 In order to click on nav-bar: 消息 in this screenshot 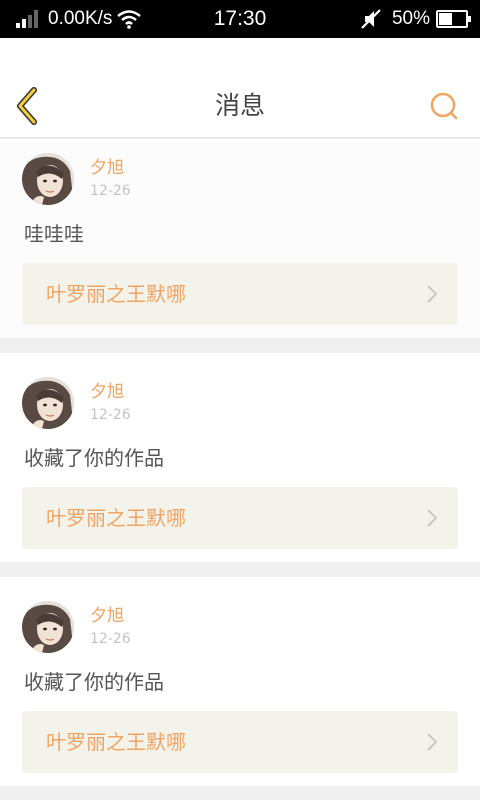, I will do `click(240, 88)`.